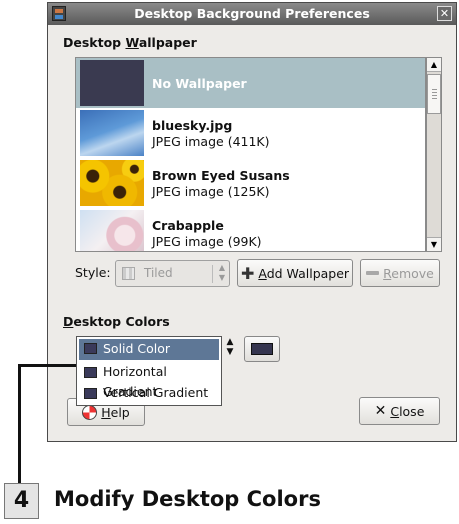 The width and height of the screenshot is (459, 524). I want to click on style-combo: Tiled ▲ ▼, so click(172, 273).